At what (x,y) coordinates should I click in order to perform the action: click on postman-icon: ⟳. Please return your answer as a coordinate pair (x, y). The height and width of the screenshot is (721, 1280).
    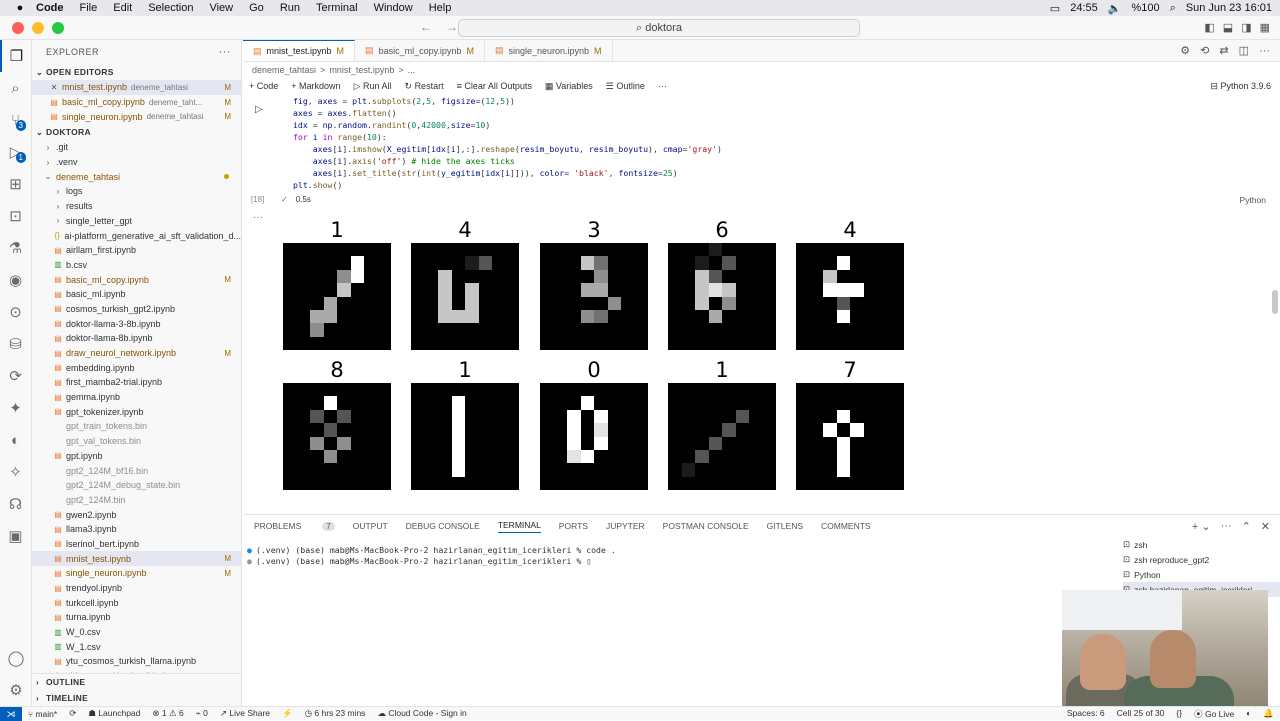
    Looking at the image, I should click on (15, 376).